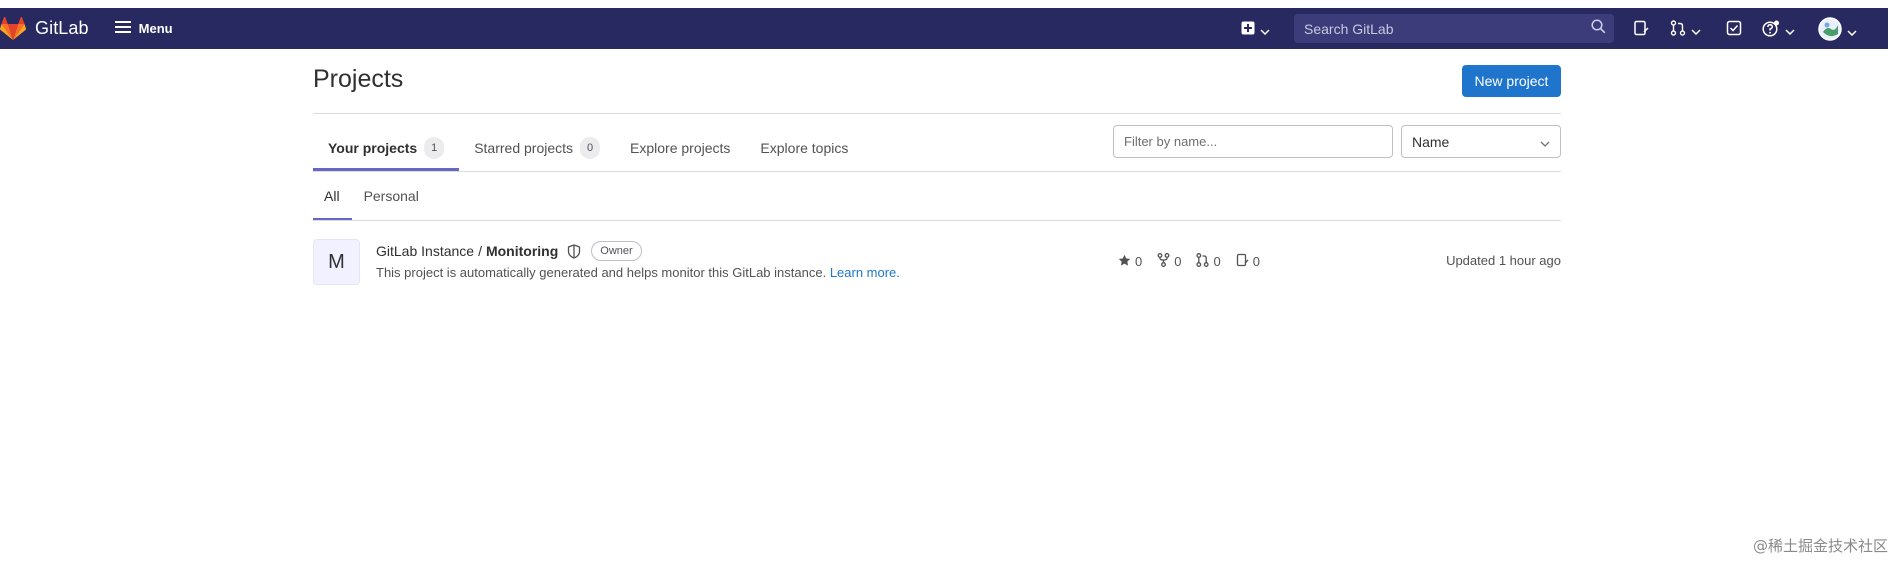  I want to click on merge-requests-count: 0, so click(1208, 261).